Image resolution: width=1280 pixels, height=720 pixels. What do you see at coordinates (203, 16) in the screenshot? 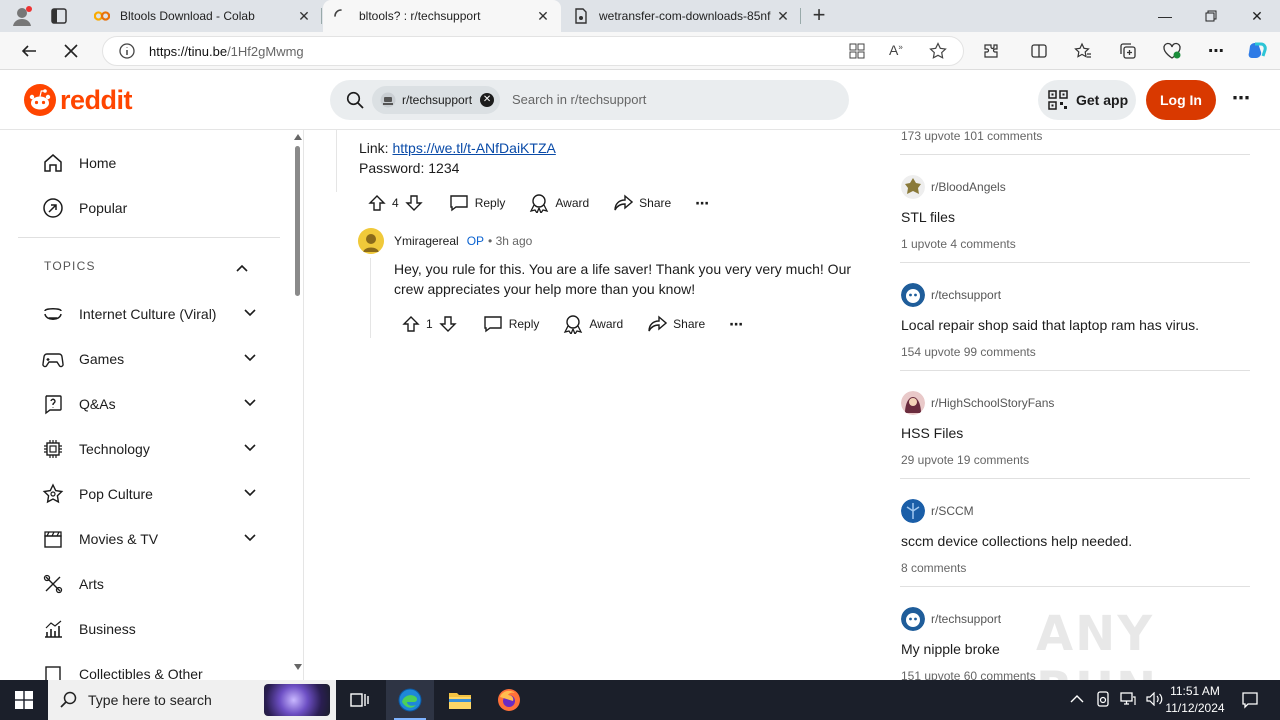
I see `browser-tab-colab: Bltools Download - Colab ✕` at bounding box center [203, 16].